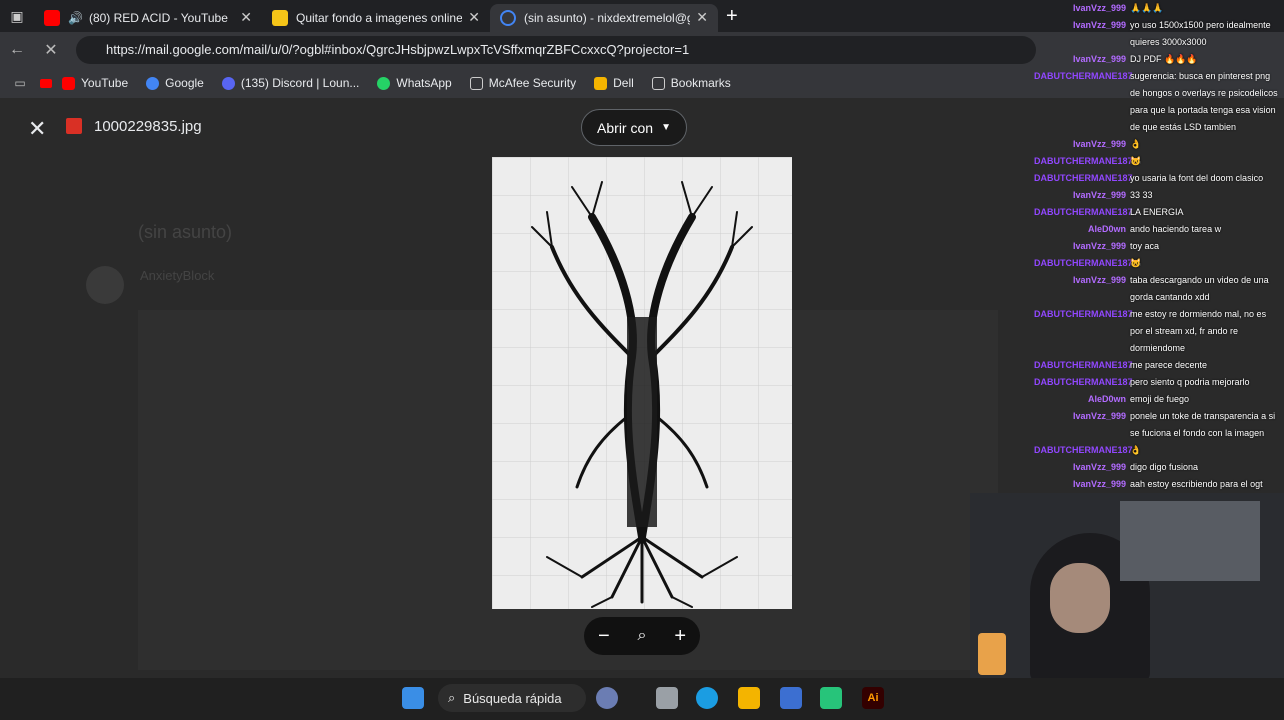 Image resolution: width=1284 pixels, height=720 pixels. What do you see at coordinates (1159, 399) in the screenshot?
I see `chat-message: AleD0wn emoji de fuego` at bounding box center [1159, 399].